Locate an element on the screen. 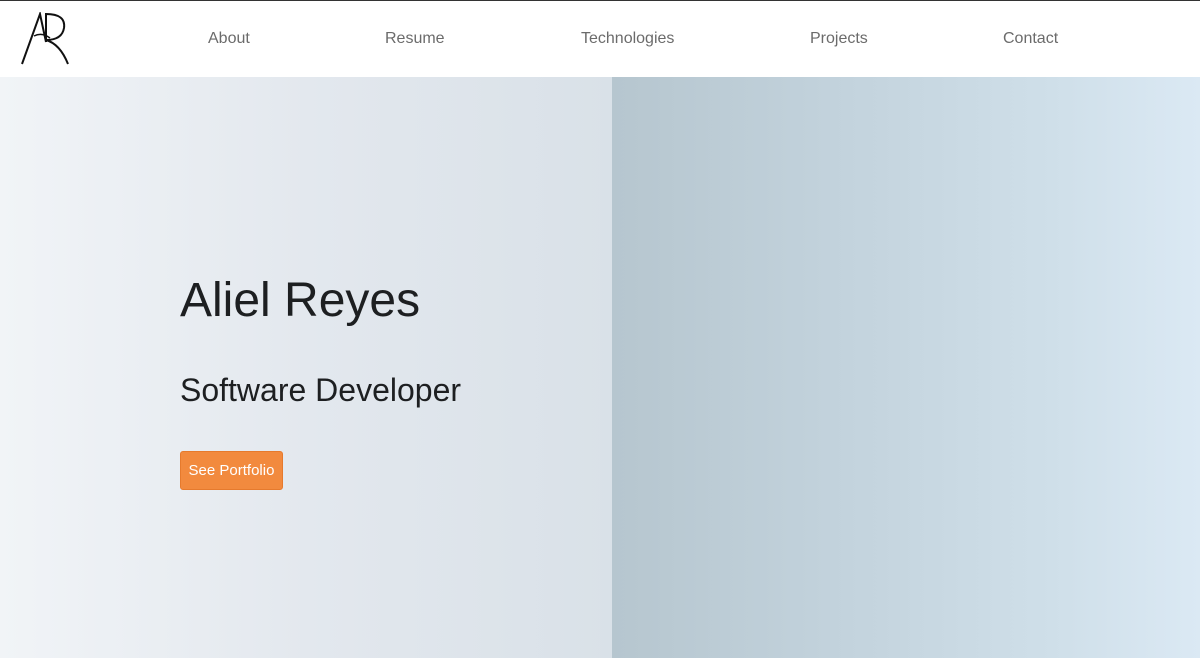  nav-link-about: About is located at coordinates (229, 39).